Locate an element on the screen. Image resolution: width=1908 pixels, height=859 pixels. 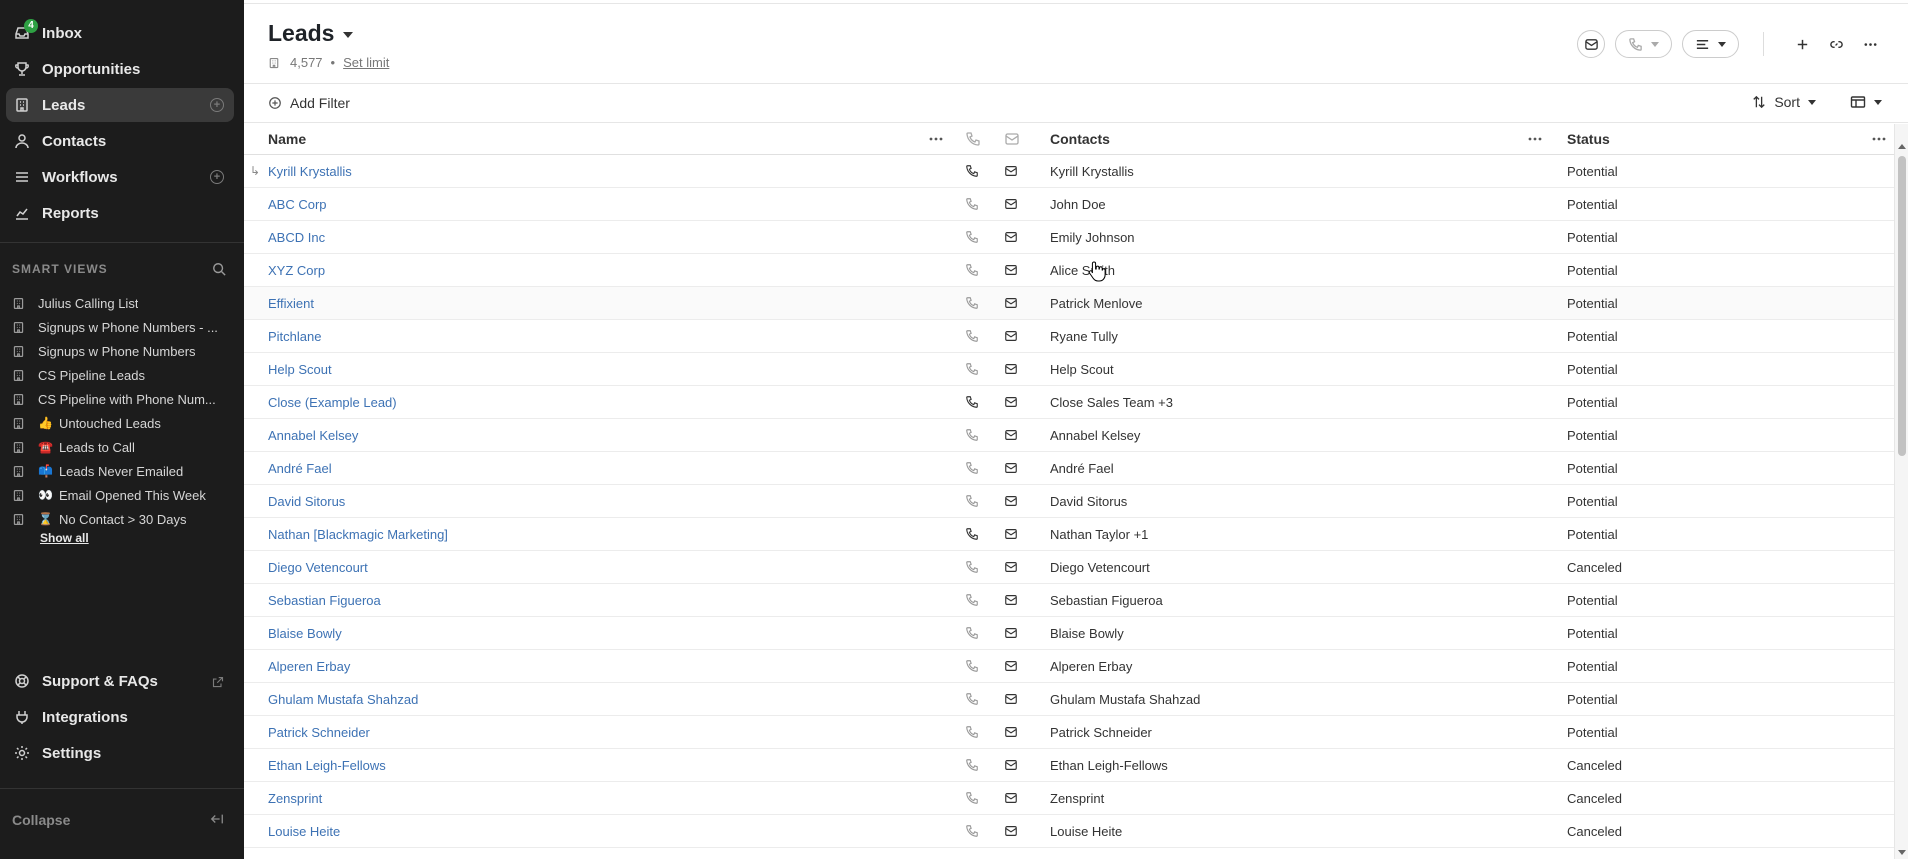
collapse-button: Collapse is located at coordinates (122, 823).